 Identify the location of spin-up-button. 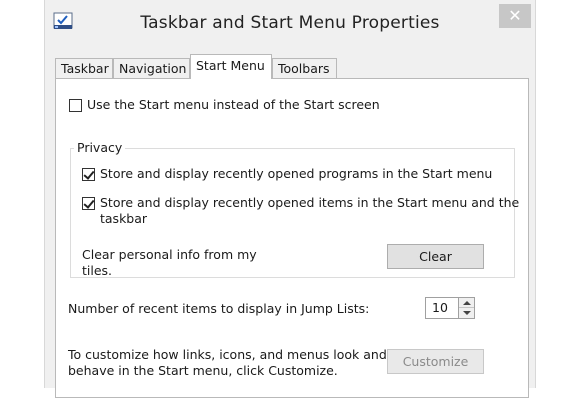
(466, 303).